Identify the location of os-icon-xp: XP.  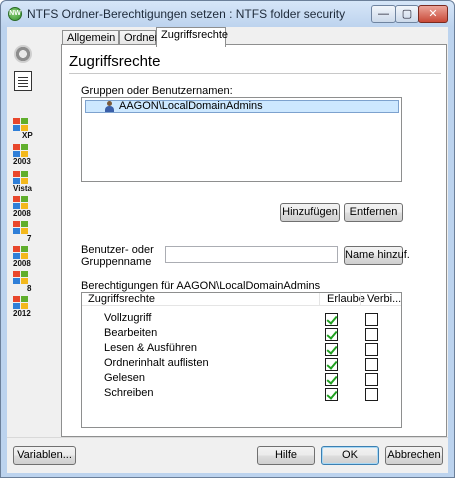
(24, 130).